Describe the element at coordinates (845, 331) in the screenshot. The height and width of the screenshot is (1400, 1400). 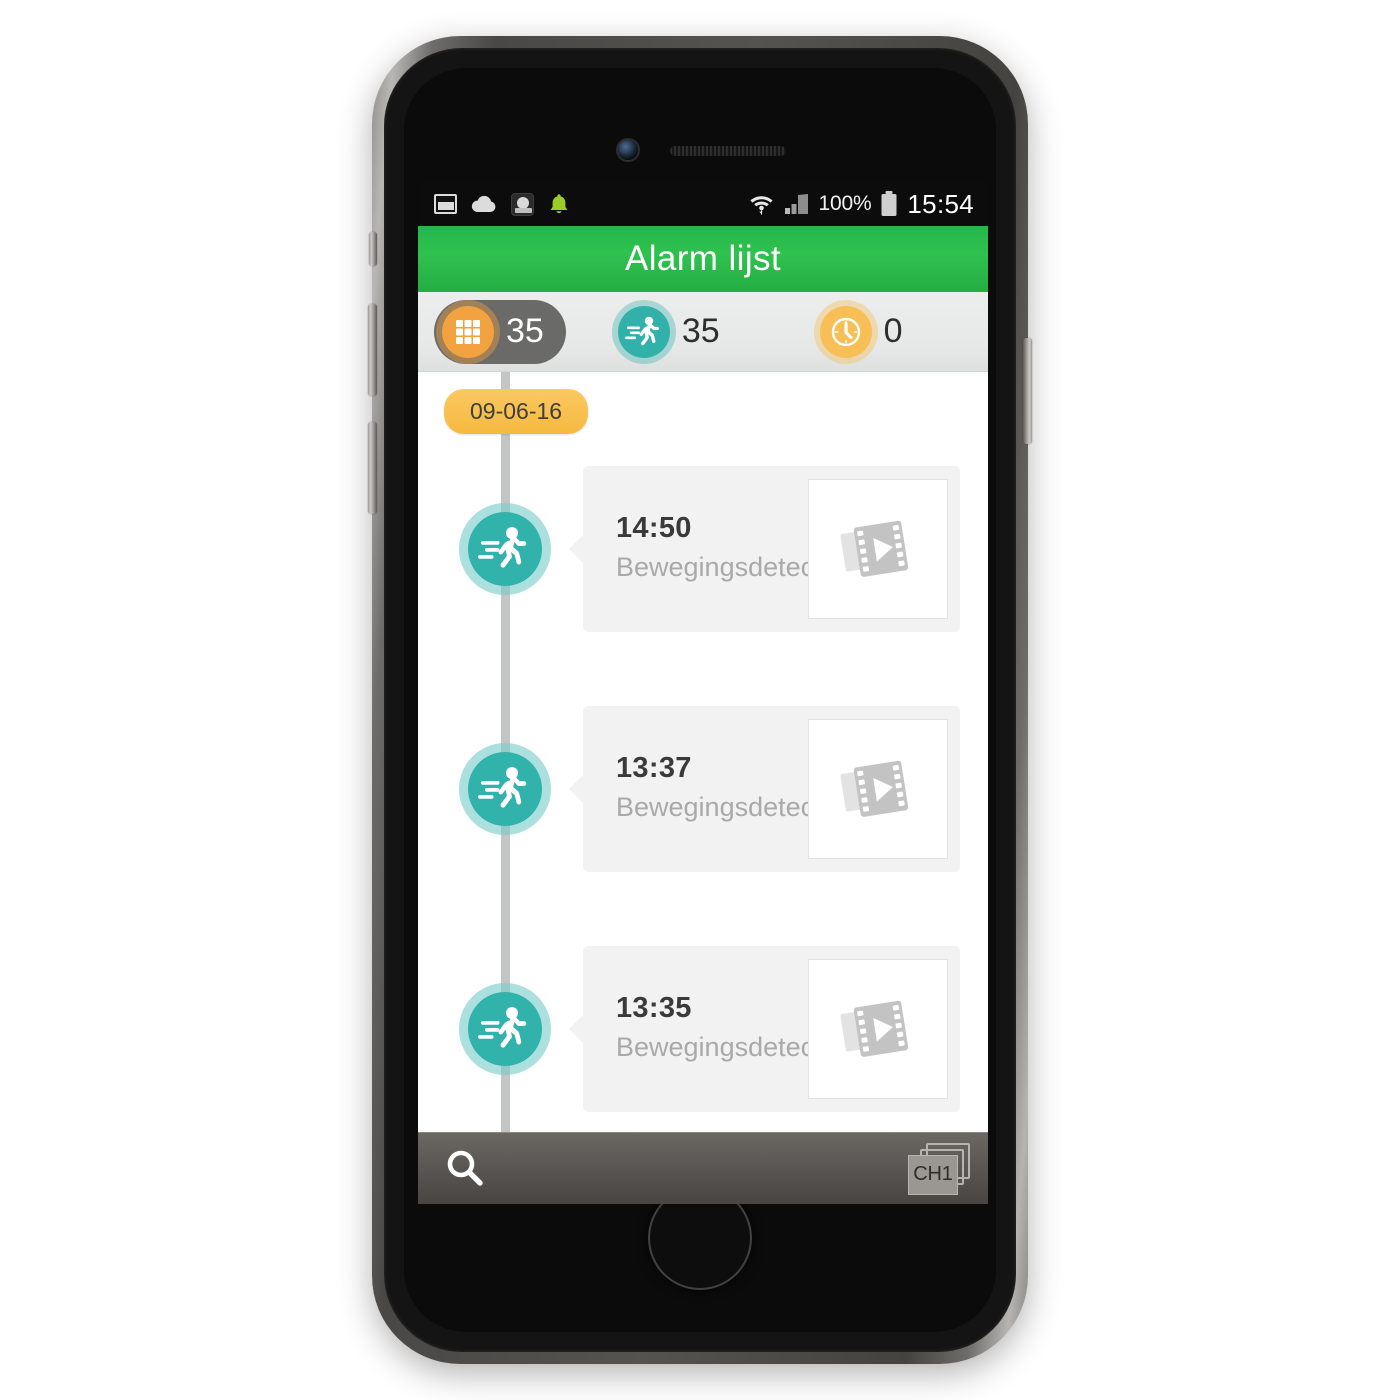
I see `clock-icon` at that location.